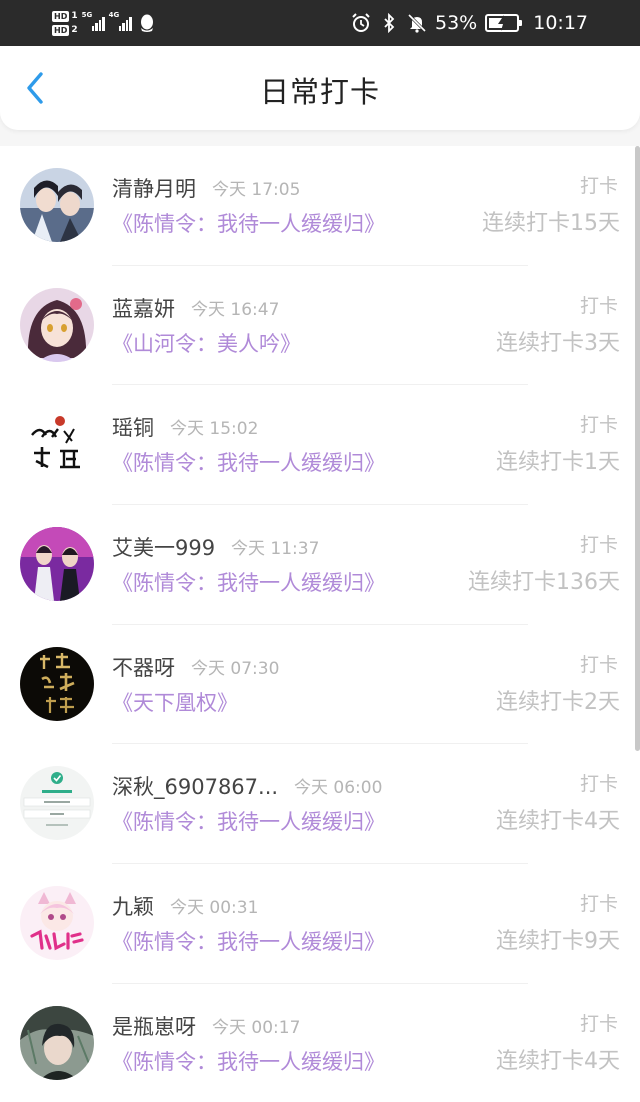  What do you see at coordinates (143, 668) in the screenshot?
I see `username: 不器呀` at bounding box center [143, 668].